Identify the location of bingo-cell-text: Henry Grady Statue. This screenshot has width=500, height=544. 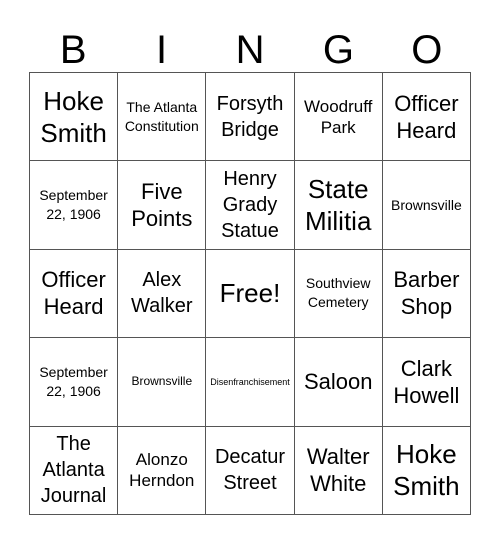
(250, 205).